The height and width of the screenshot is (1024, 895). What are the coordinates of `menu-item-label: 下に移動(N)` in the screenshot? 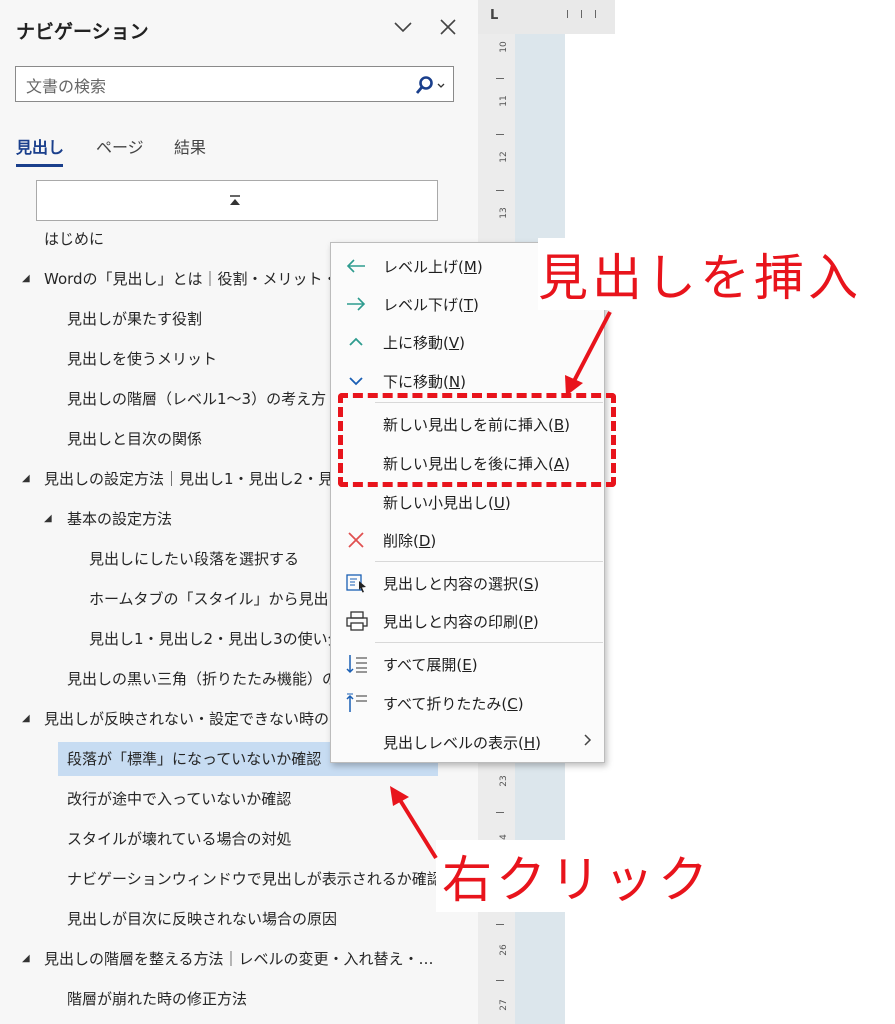 It's located at (424, 382).